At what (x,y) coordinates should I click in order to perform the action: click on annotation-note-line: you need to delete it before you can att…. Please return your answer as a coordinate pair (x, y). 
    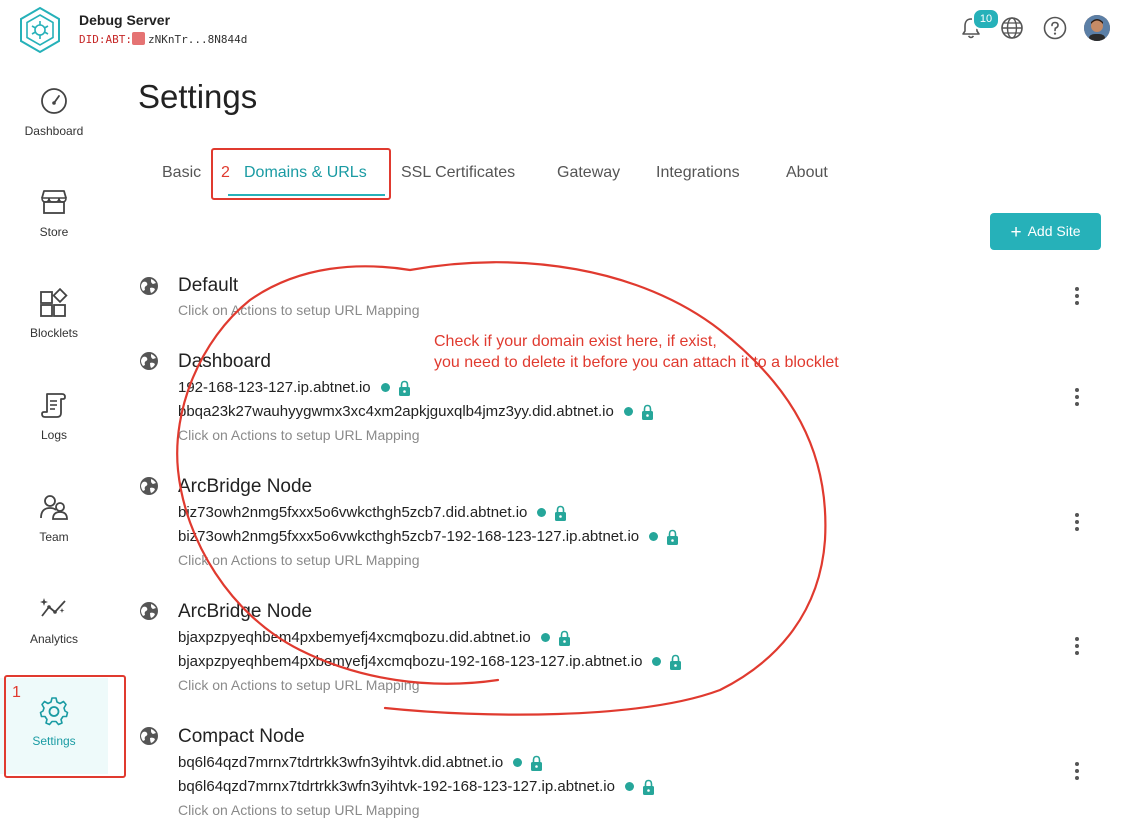
    Looking at the image, I should click on (636, 362).